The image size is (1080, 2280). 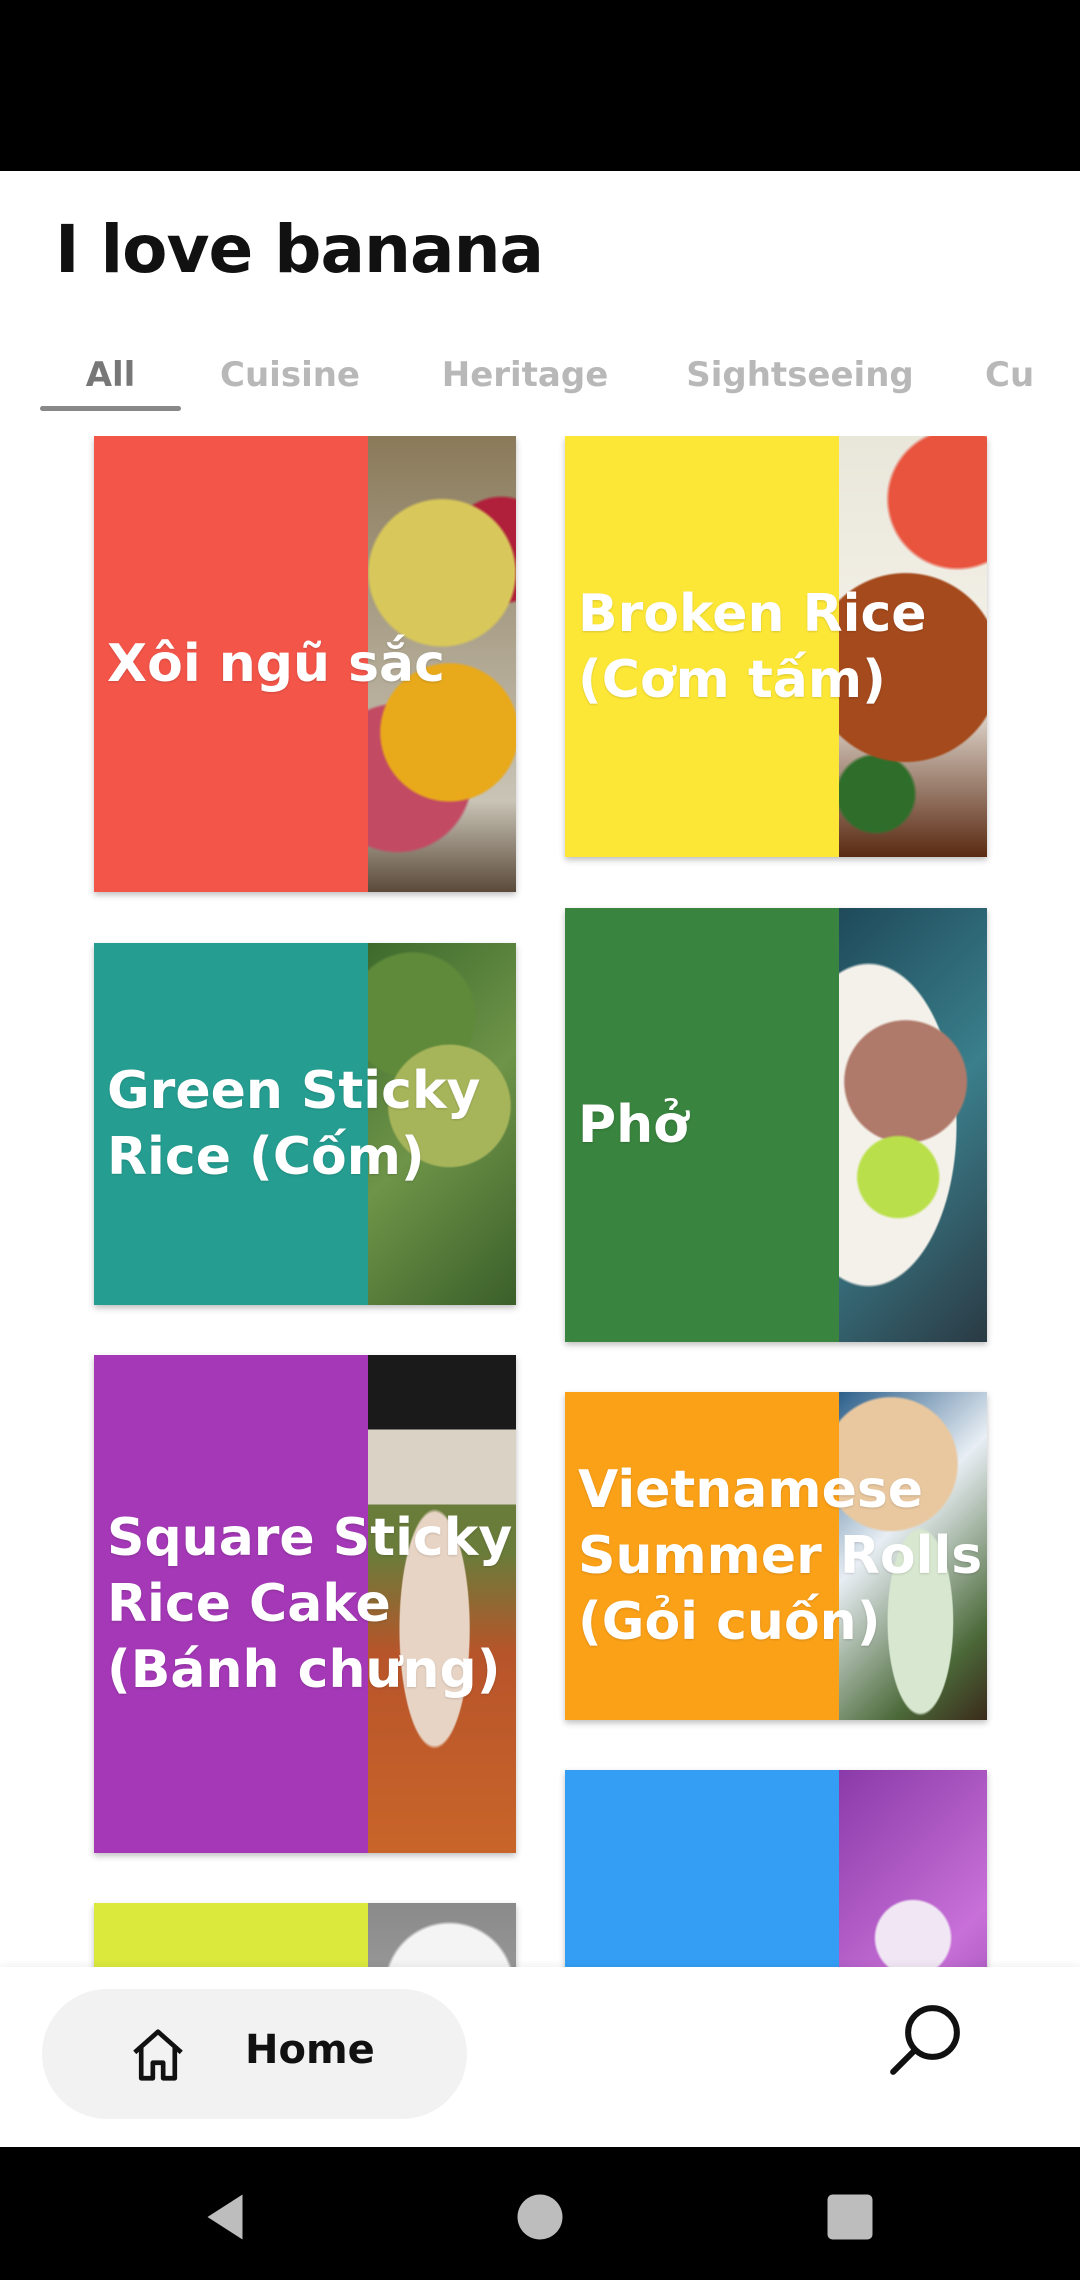 What do you see at coordinates (158, 2055) in the screenshot?
I see `home-icon` at bounding box center [158, 2055].